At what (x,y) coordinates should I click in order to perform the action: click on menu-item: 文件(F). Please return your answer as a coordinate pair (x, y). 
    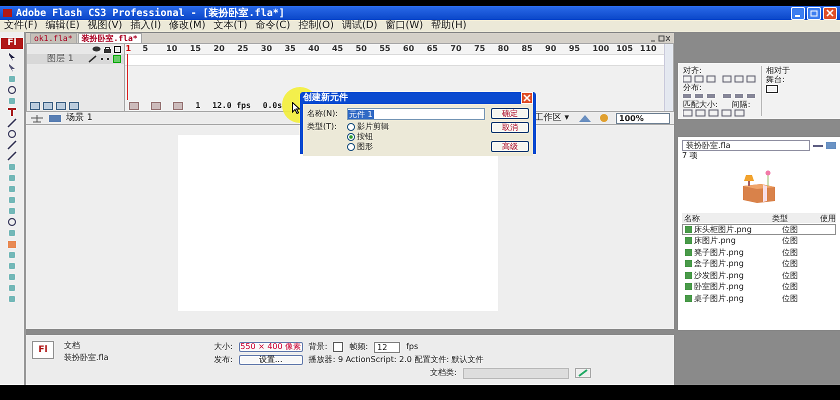
    Looking at the image, I should click on (21, 26).